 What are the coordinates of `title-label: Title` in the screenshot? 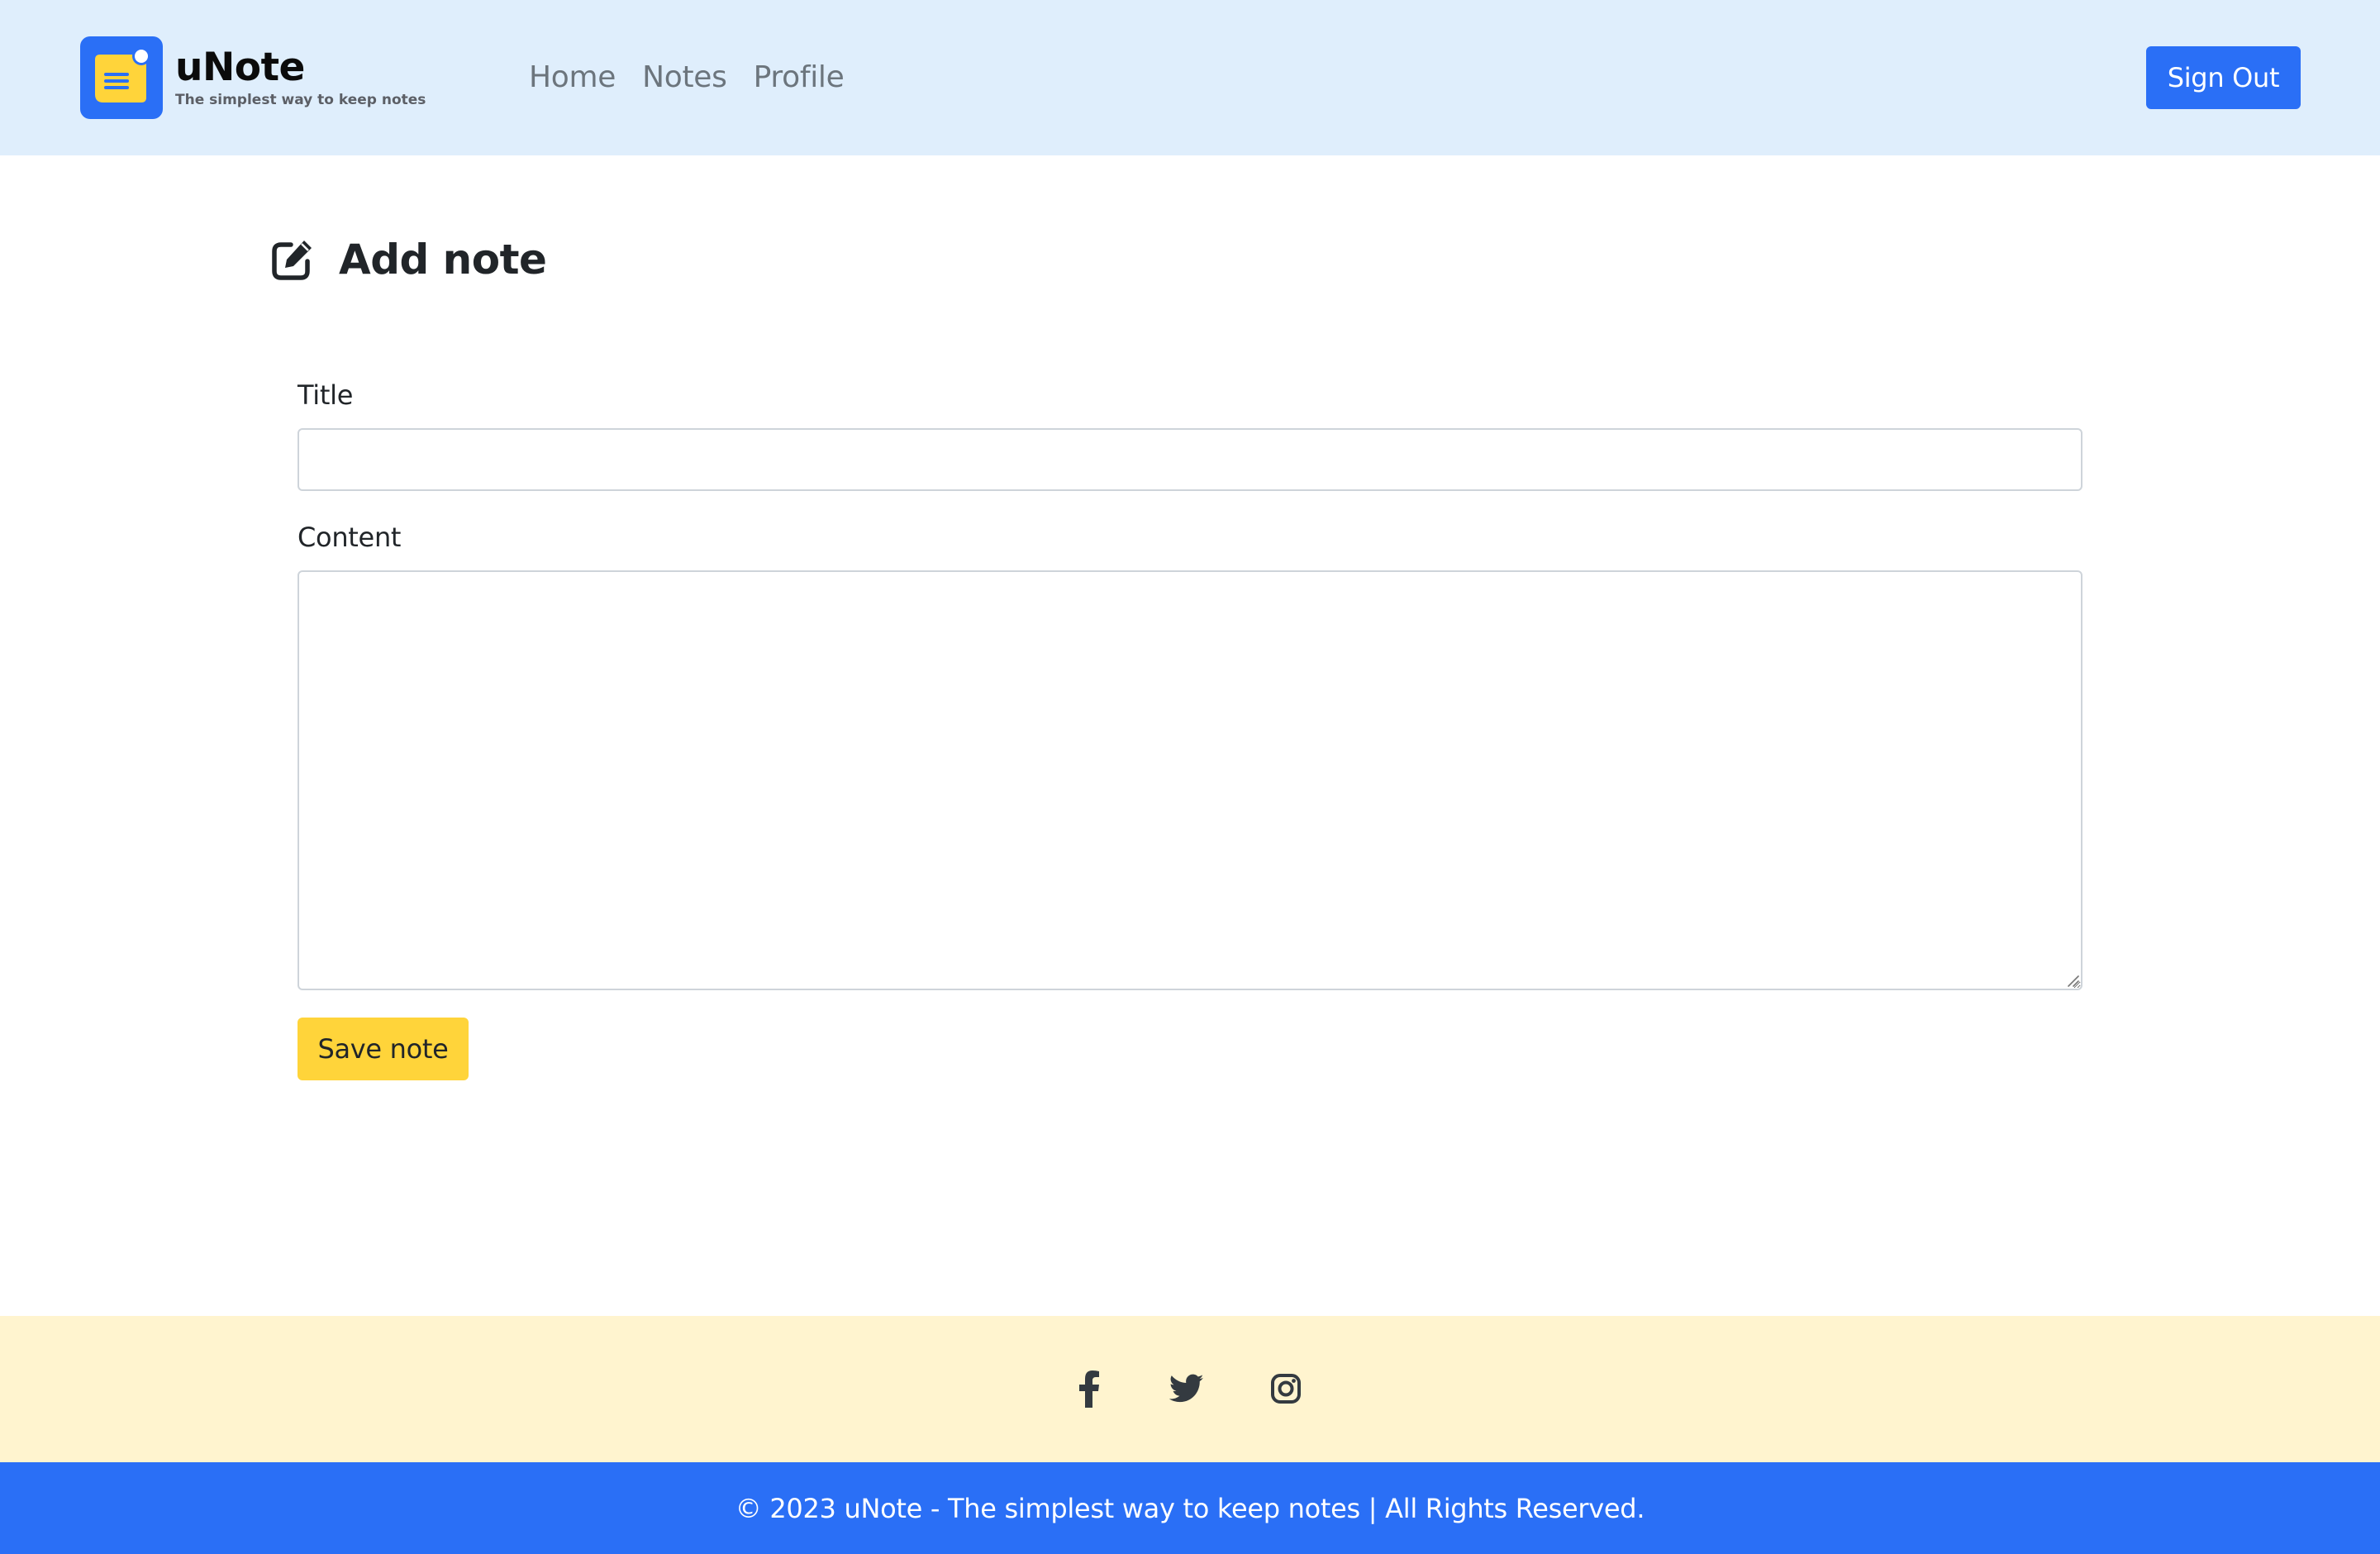 It's located at (326, 395).